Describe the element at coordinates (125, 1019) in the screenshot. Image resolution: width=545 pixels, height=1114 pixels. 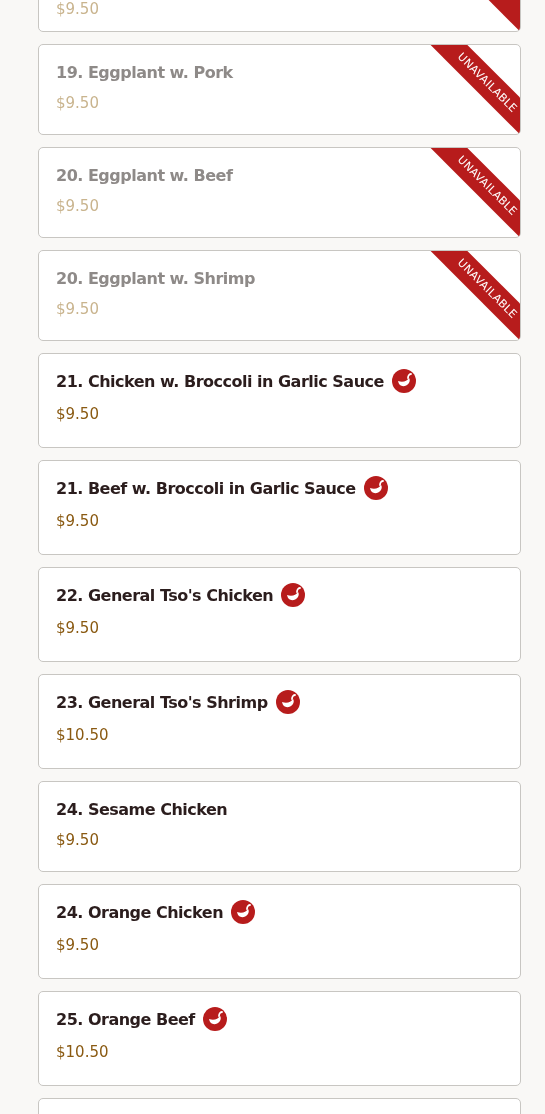
I see `item-name: 25. Orange Beef` at that location.